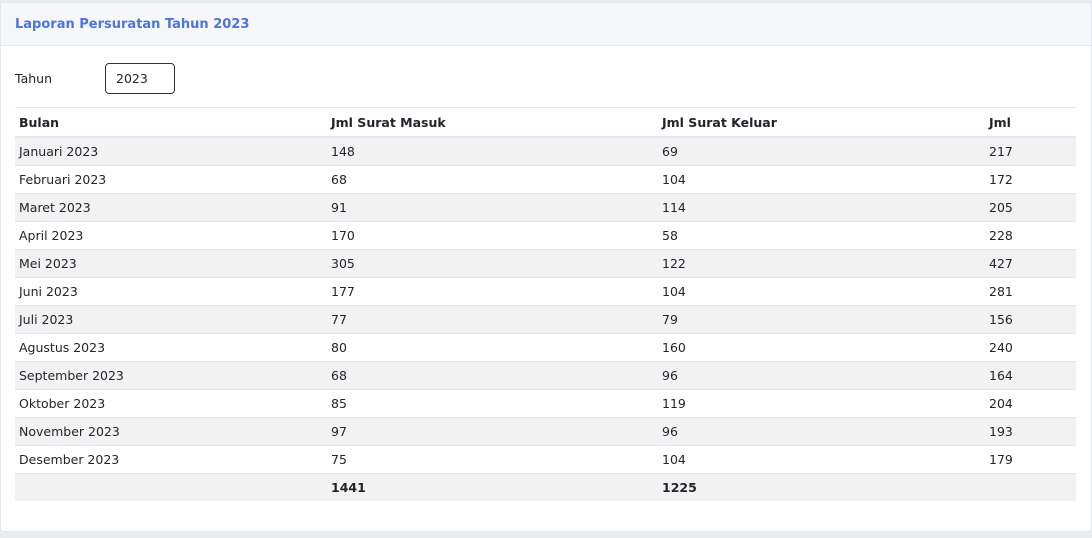 This screenshot has width=1092, height=538. I want to click on cell-month: September 2023, so click(171, 375).